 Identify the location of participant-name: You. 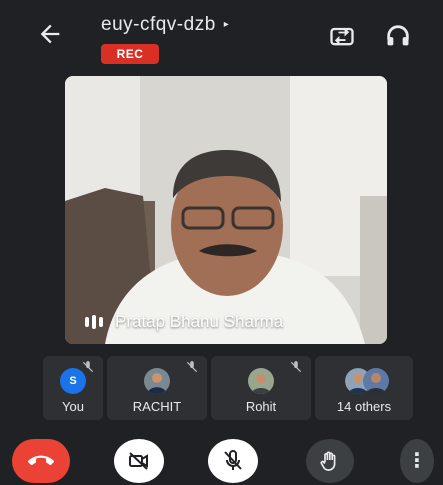
(73, 406).